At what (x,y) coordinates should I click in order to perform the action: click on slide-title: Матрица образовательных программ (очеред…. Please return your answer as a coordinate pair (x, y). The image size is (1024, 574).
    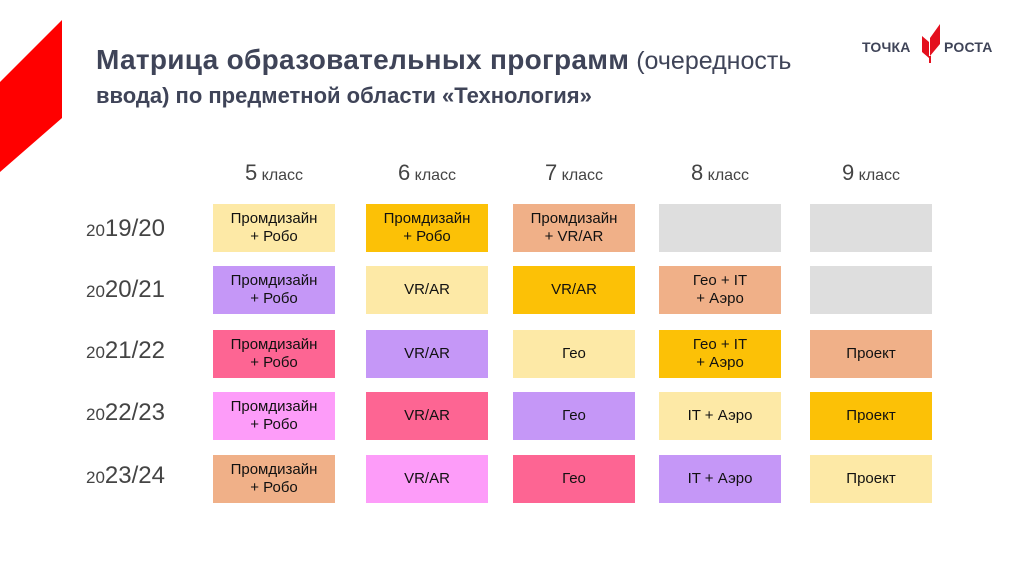
    Looking at the image, I should click on (511, 77).